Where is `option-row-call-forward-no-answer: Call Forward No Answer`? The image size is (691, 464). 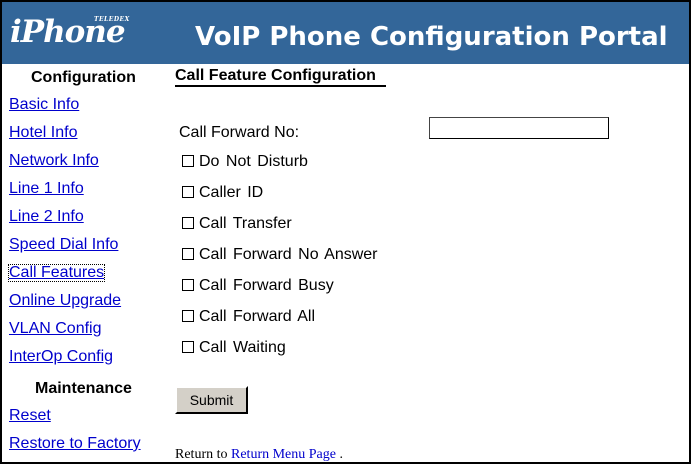 option-row-call-forward-no-answer: Call Forward No Answer is located at coordinates (280, 256).